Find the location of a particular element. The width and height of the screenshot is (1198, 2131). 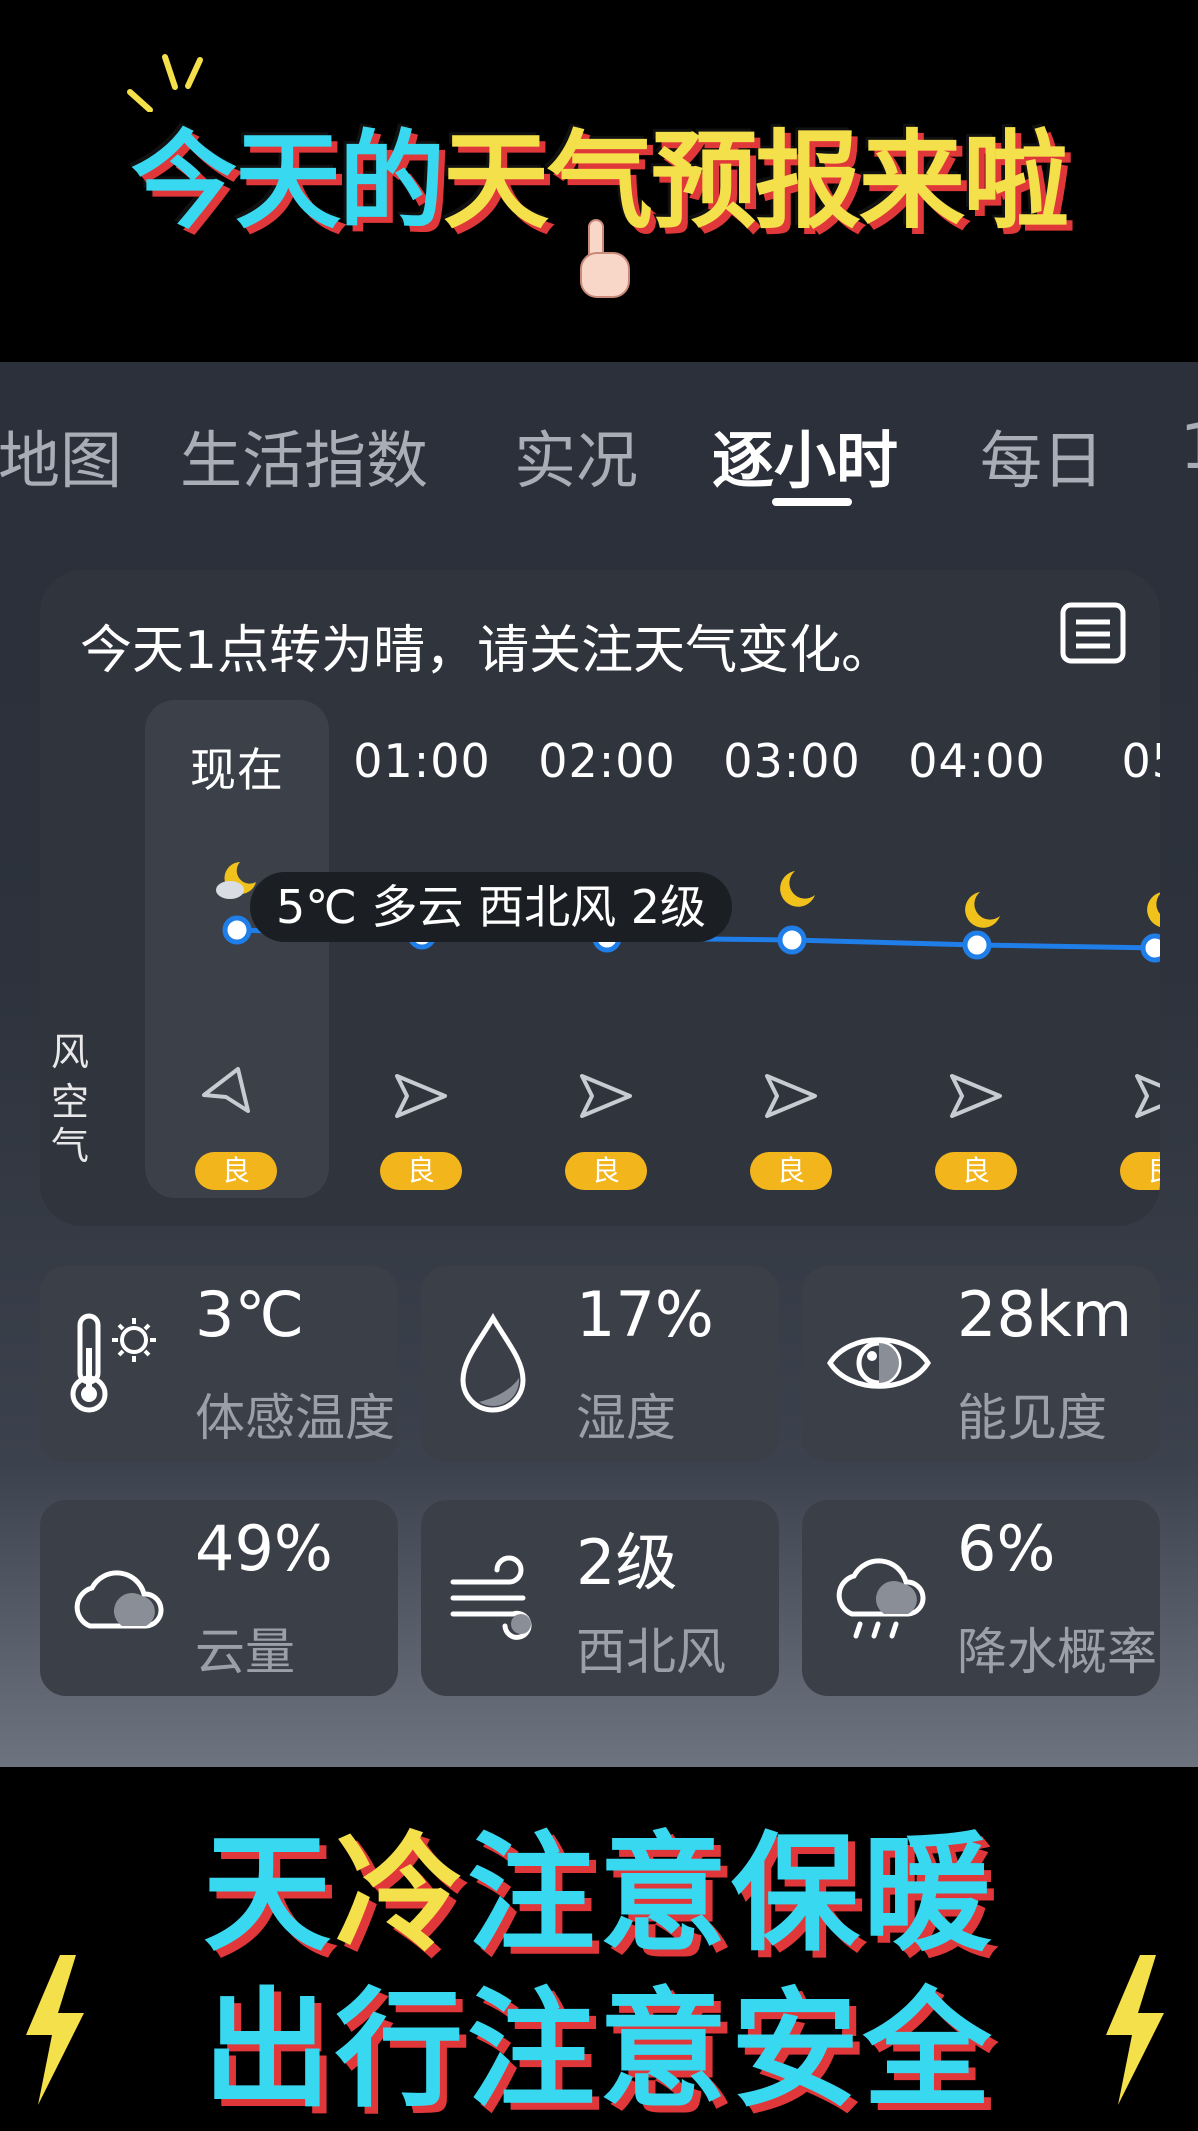

humidity-tile: 17% 湿度 is located at coordinates (600, 1364).